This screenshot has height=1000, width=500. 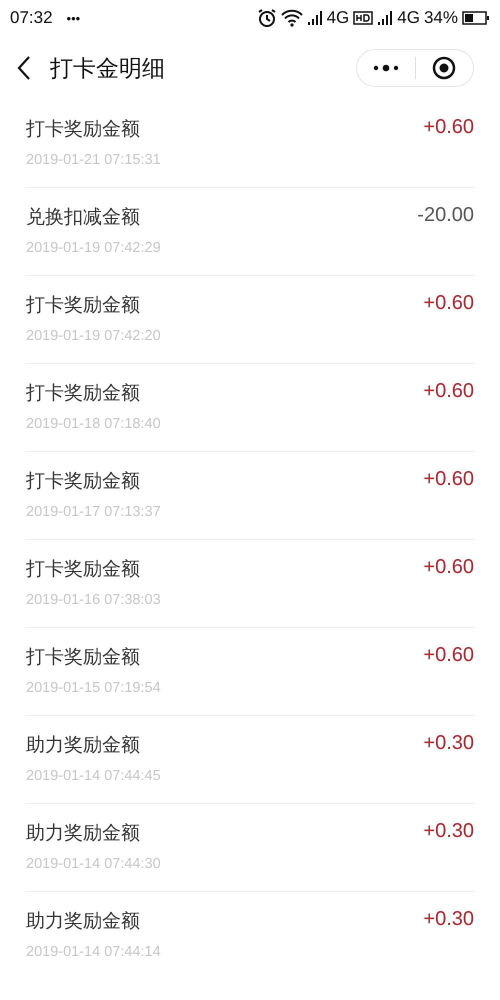 I want to click on record-date: 2019-01-18 07:18:40, so click(x=93, y=424).